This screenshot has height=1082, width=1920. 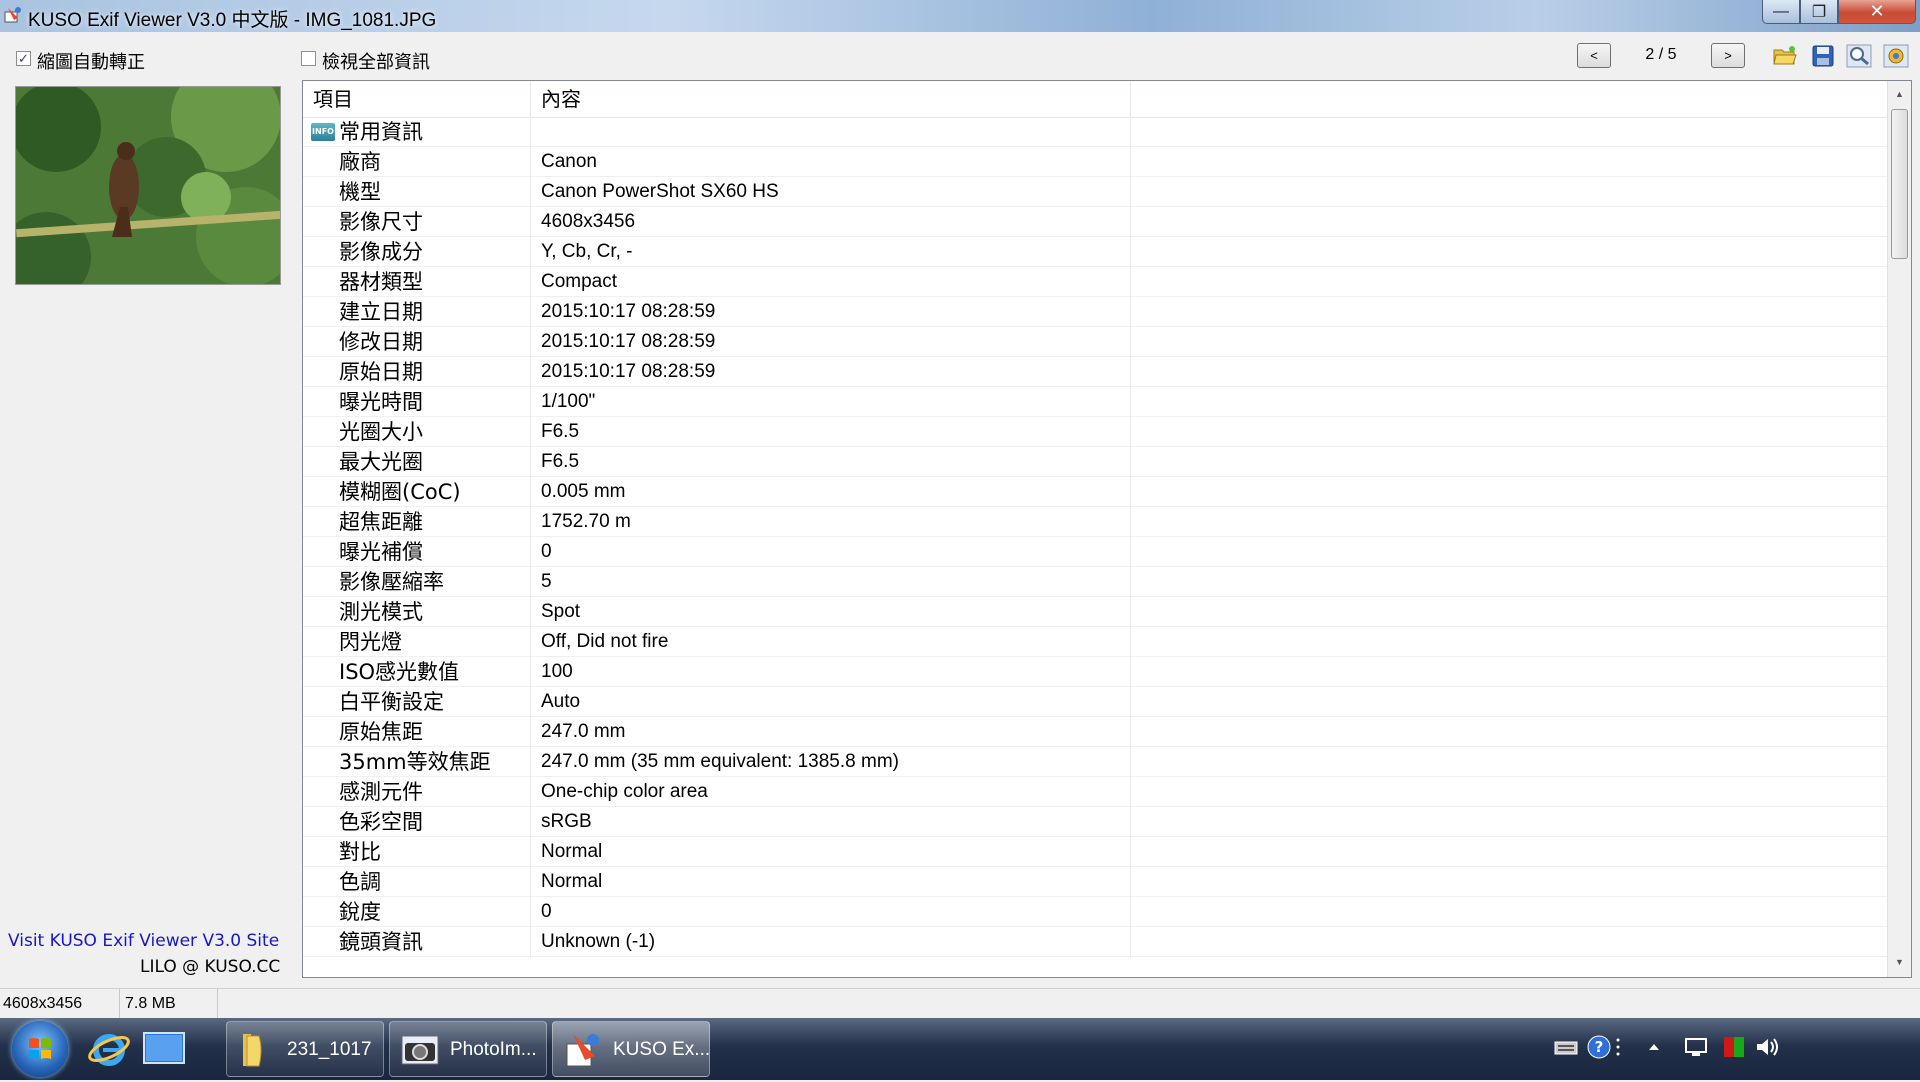 I want to click on table-row: 色彩空間 sRGB, so click(x=1095, y=822).